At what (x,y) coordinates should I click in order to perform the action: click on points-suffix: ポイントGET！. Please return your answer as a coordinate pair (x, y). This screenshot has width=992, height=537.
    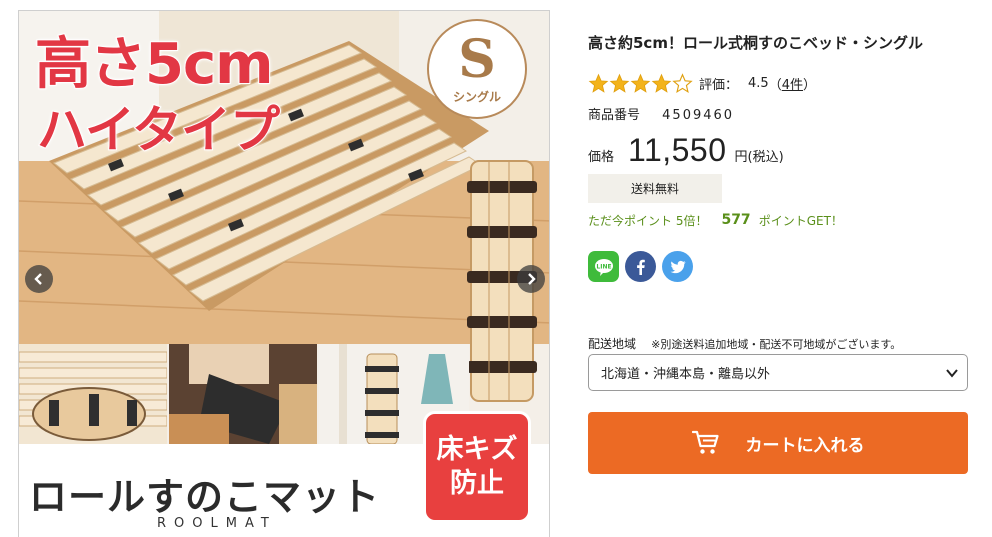
    Looking at the image, I should click on (800, 220).